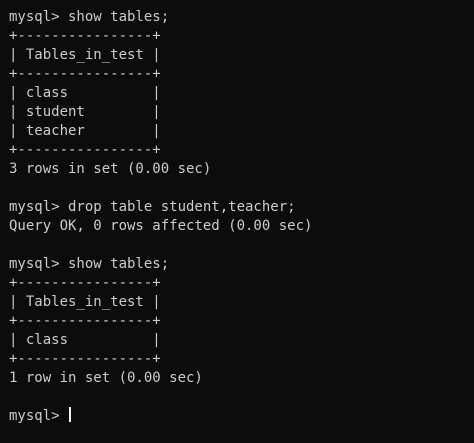  I want to click on text-cursor, so click(70, 414).